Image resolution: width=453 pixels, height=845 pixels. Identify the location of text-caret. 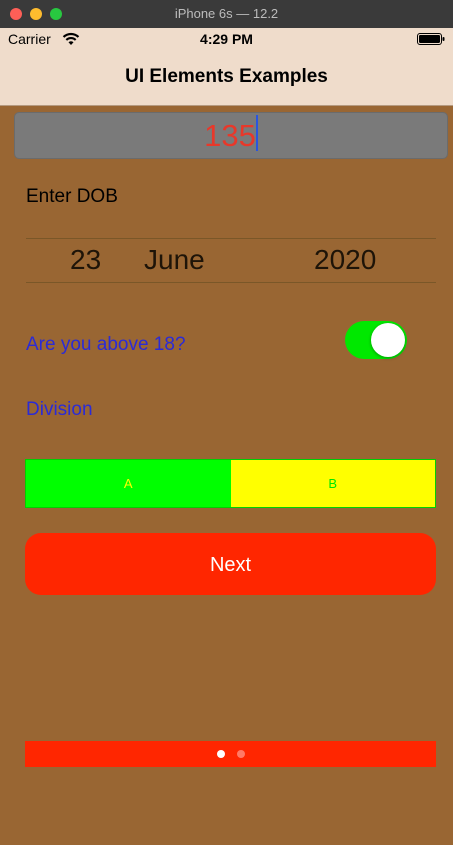
(256, 133).